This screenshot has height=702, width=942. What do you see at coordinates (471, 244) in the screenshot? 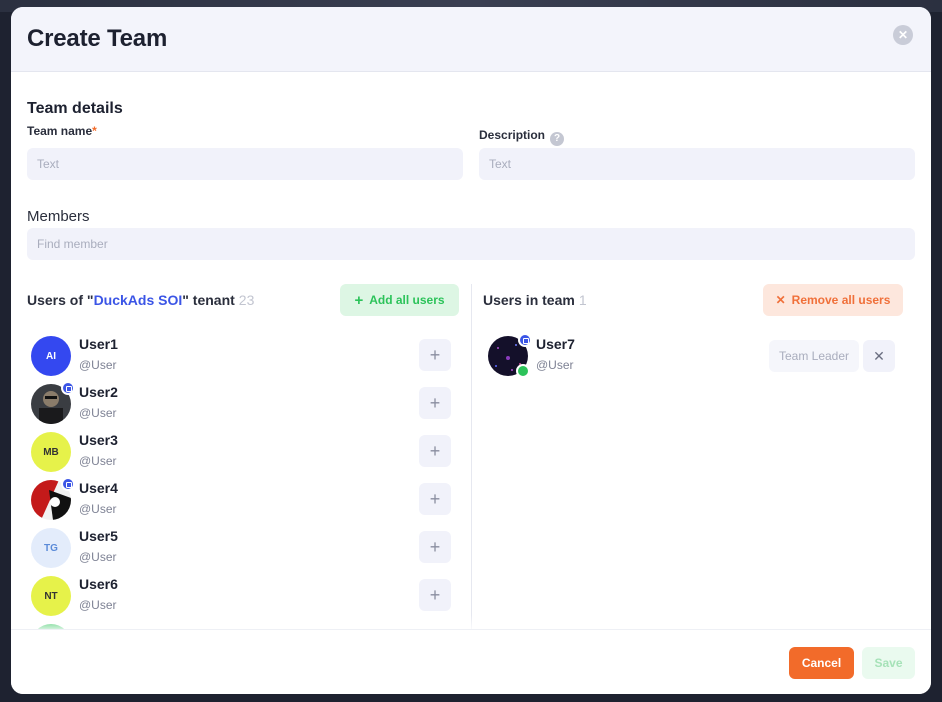
I see `find-member-input` at bounding box center [471, 244].